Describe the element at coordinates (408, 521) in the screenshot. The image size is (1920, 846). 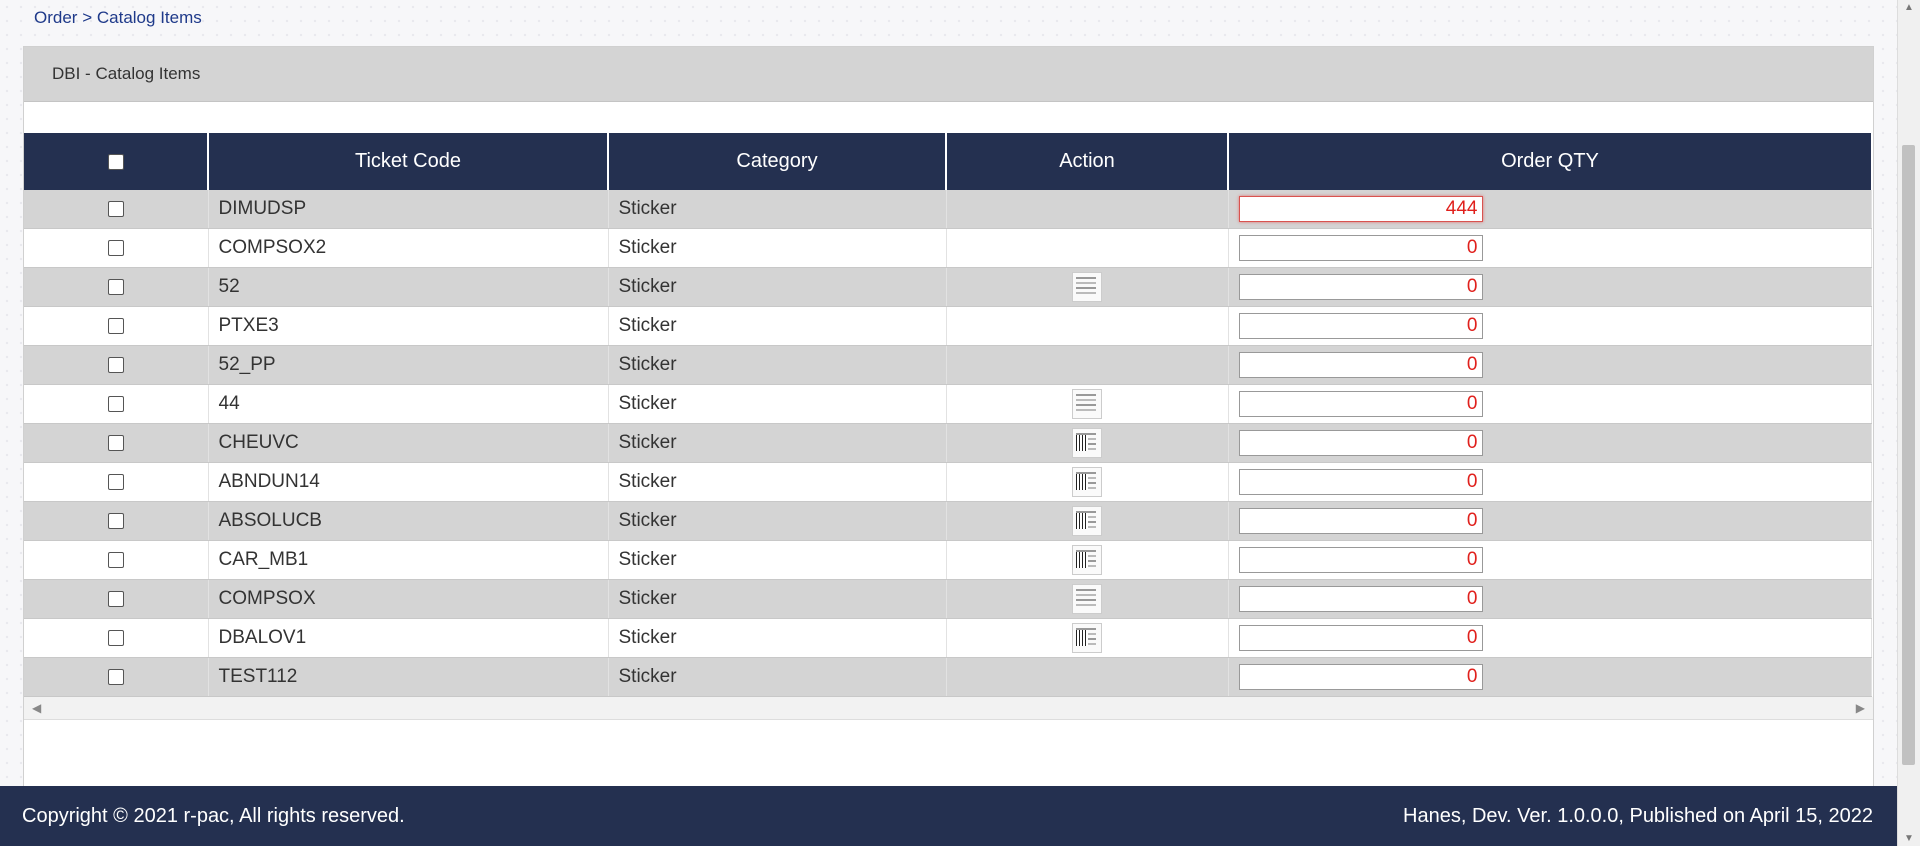
I see `ticket-code-cell: ABSOLUCB` at that location.